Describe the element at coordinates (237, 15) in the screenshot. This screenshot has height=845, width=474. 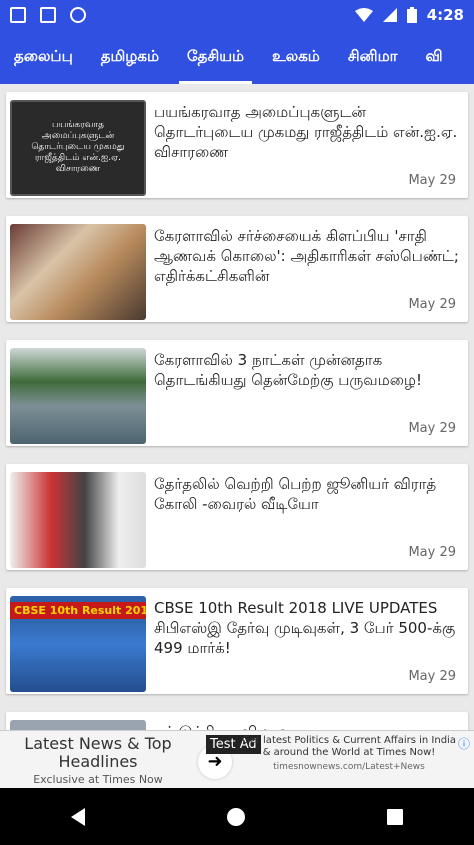
I see `status-bar: 4:28` at that location.